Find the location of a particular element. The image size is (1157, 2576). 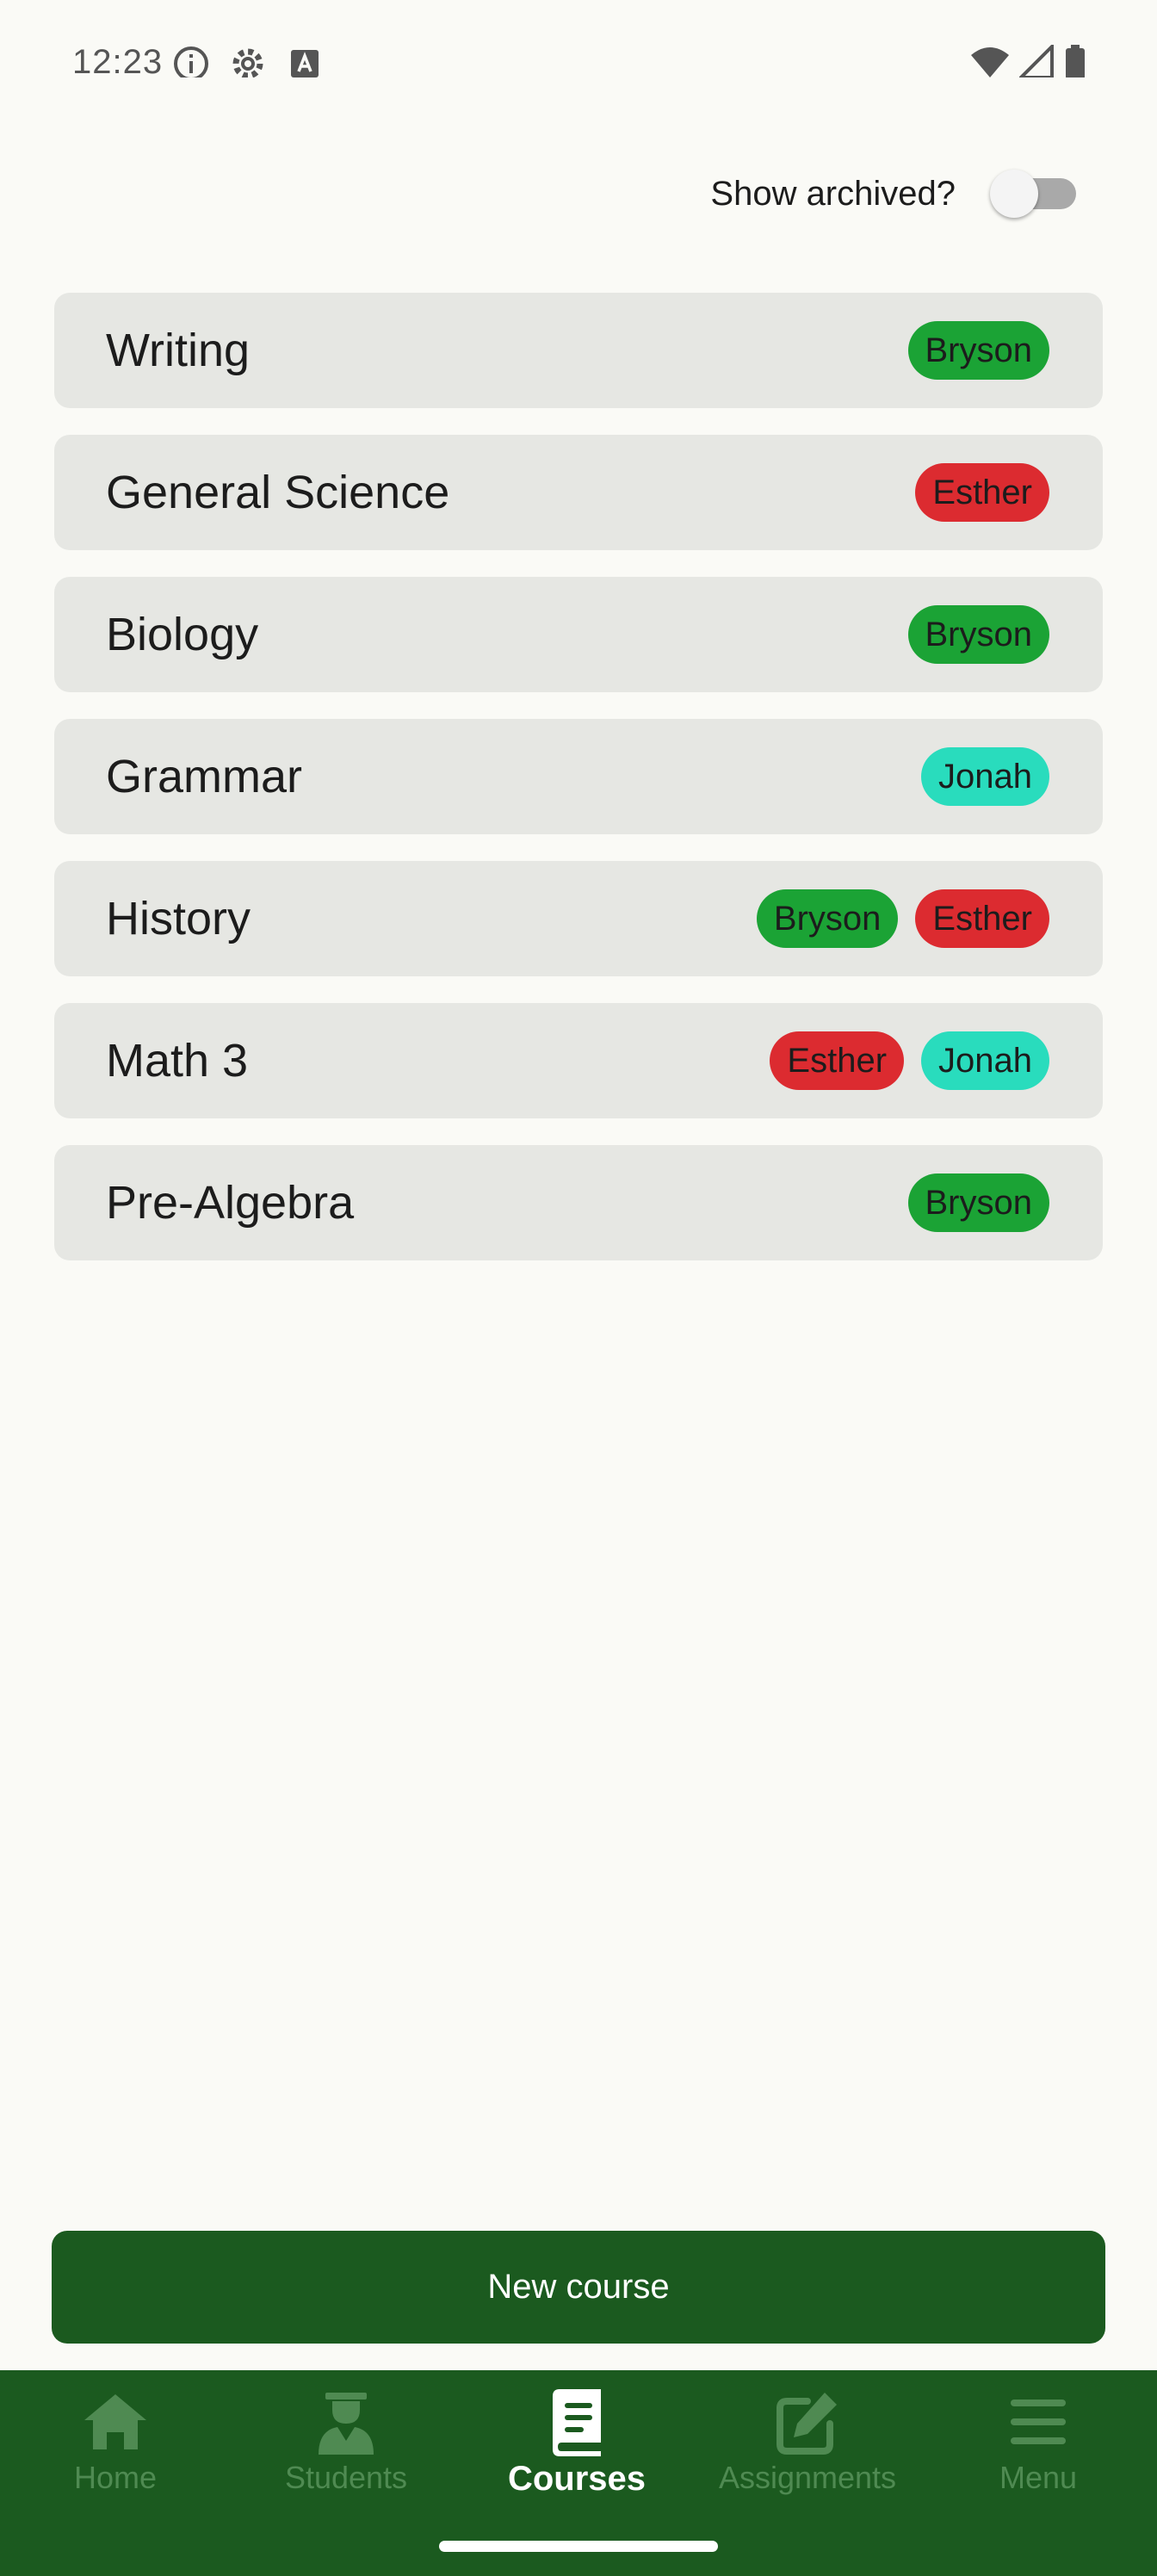

nav-label-home: Home is located at coordinates (115, 2477).